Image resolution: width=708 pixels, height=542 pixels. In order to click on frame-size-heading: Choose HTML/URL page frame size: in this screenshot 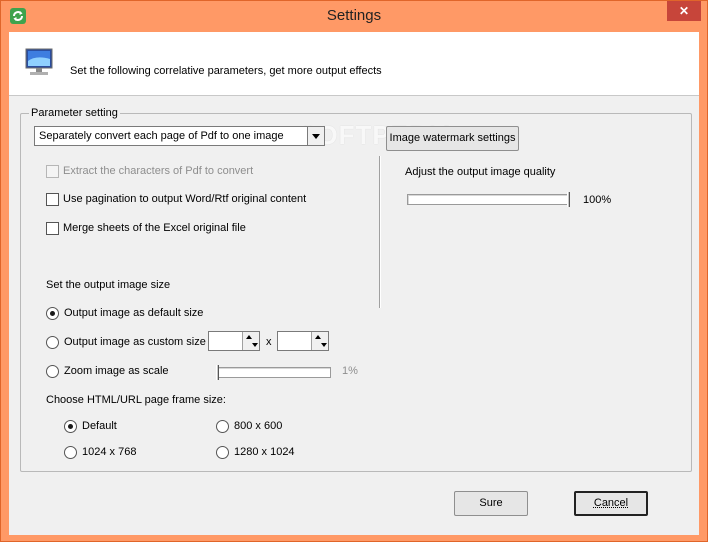, I will do `click(136, 400)`.